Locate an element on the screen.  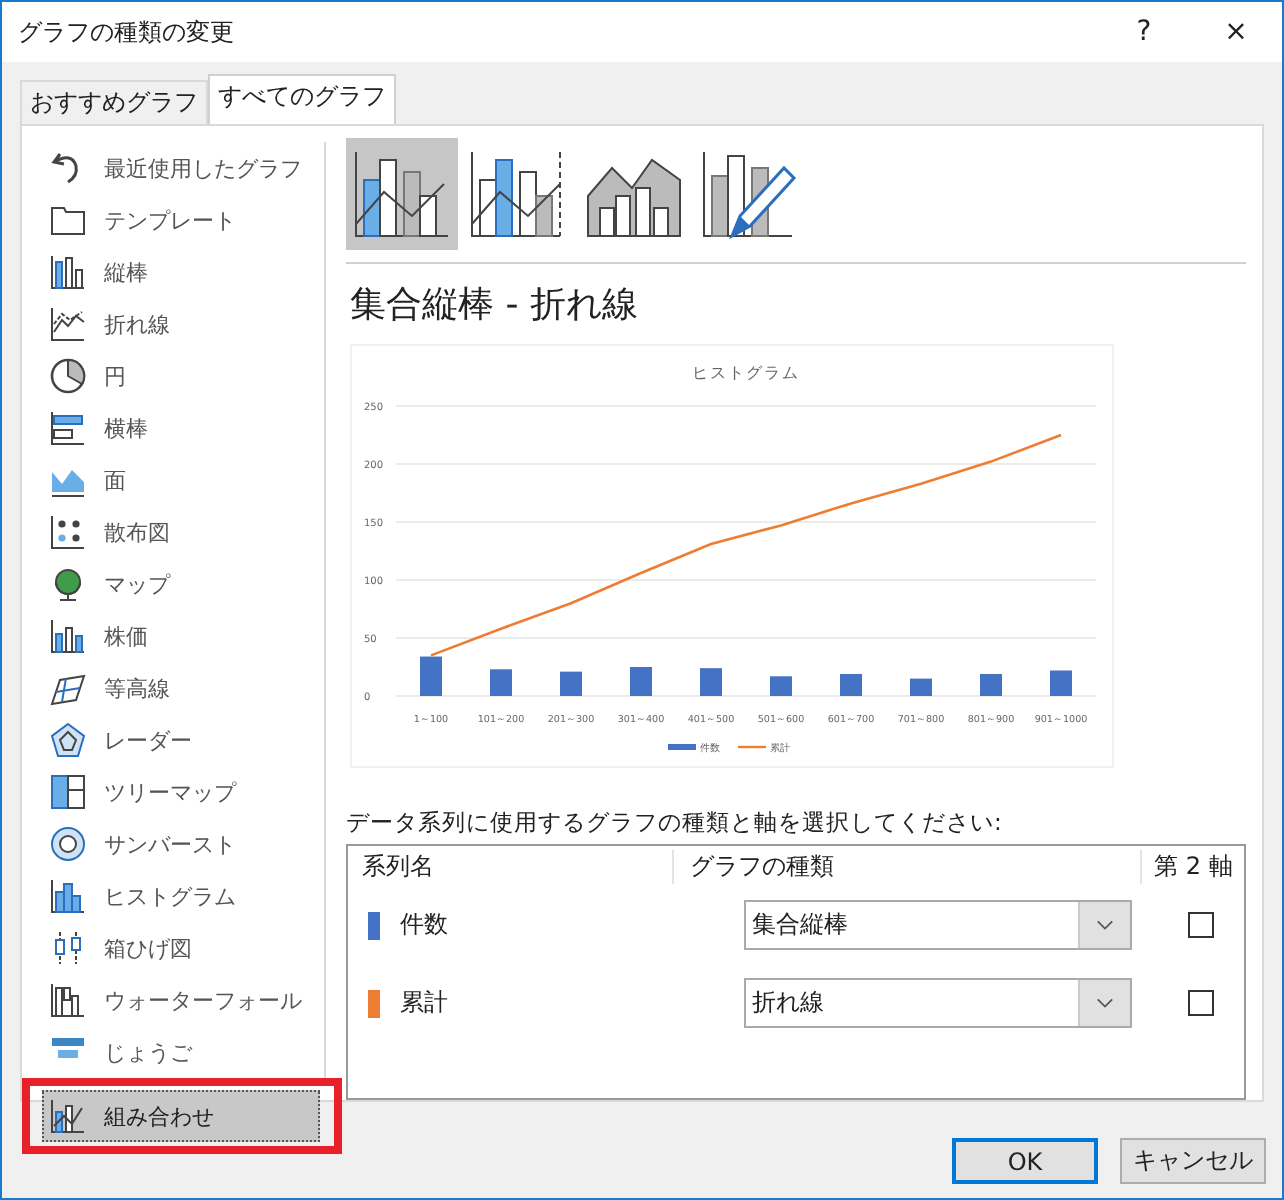
chart-type-dropdown: 集合縦棒 is located at coordinates (938, 925).